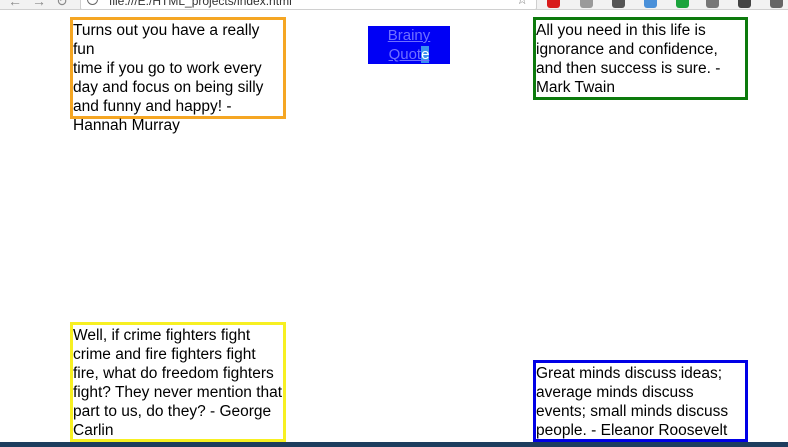  Describe the element at coordinates (776, 4) in the screenshot. I see `menu-icon` at that location.